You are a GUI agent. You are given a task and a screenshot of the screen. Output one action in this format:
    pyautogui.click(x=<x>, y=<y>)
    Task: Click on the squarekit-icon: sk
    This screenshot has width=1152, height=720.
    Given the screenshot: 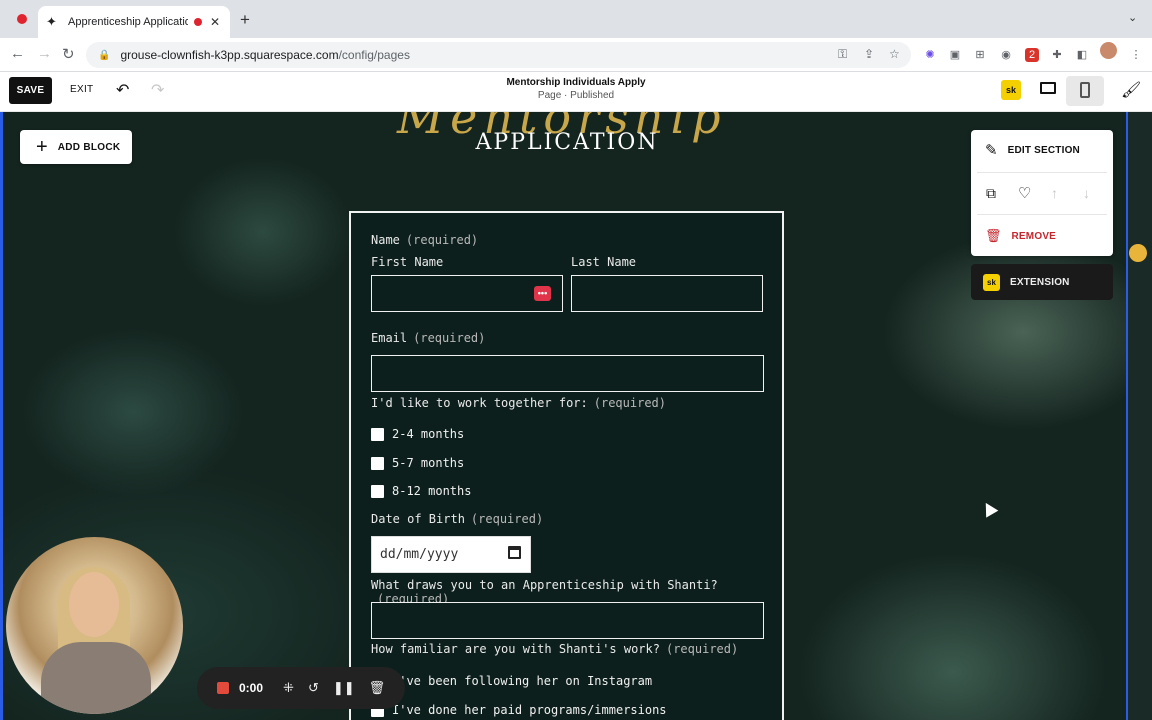 What is the action you would take?
    pyautogui.click(x=991, y=282)
    